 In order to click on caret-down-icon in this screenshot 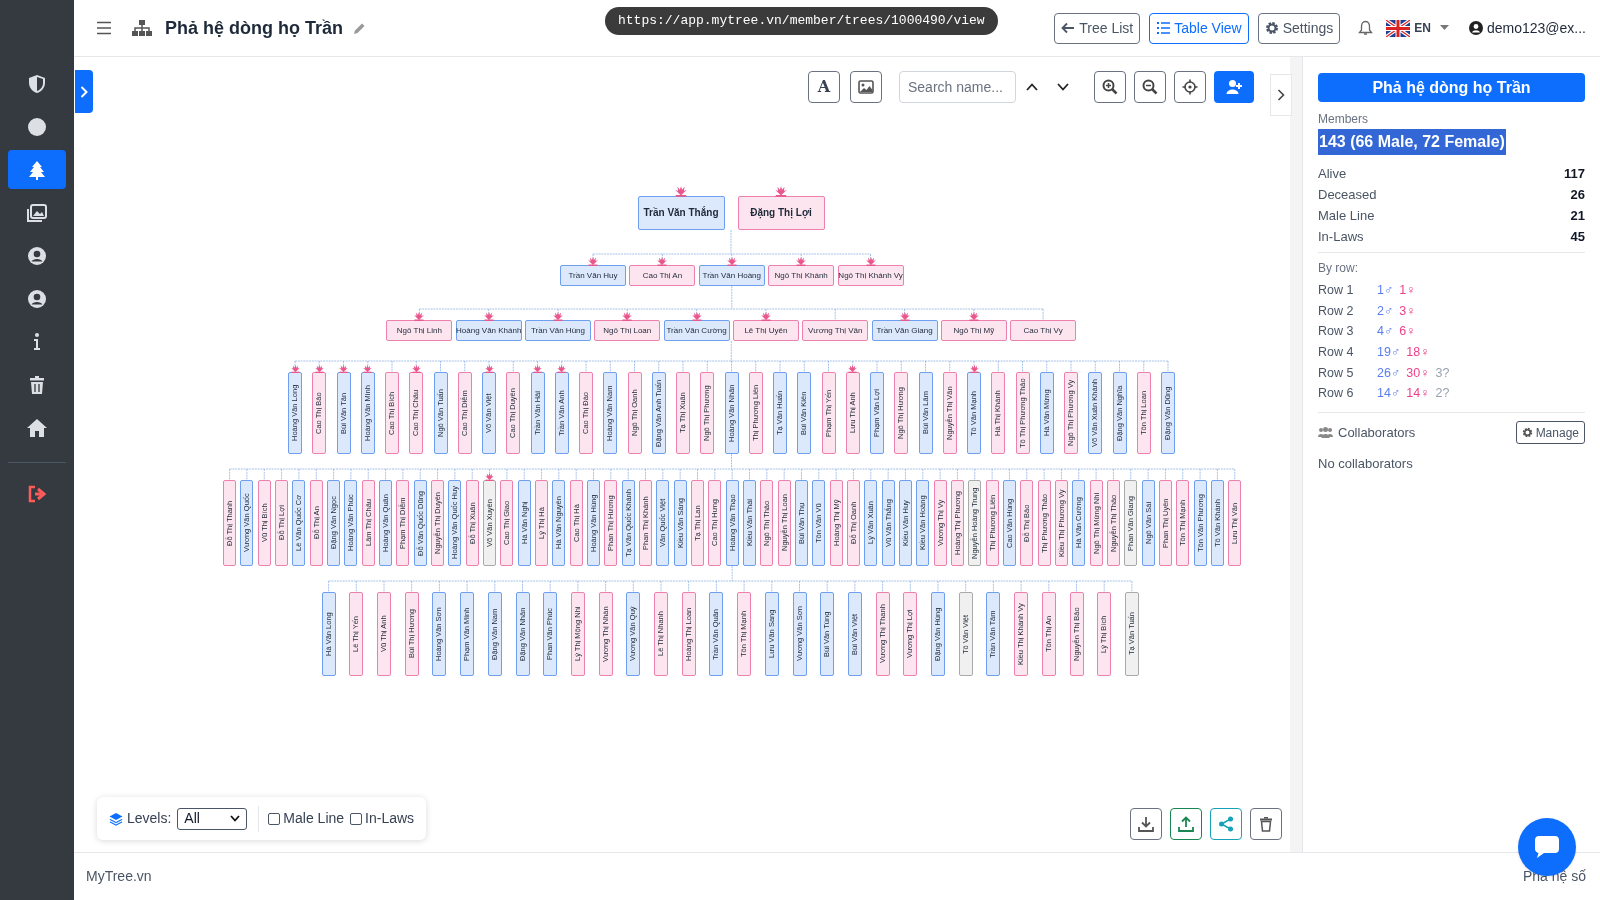, I will do `click(1444, 28)`.